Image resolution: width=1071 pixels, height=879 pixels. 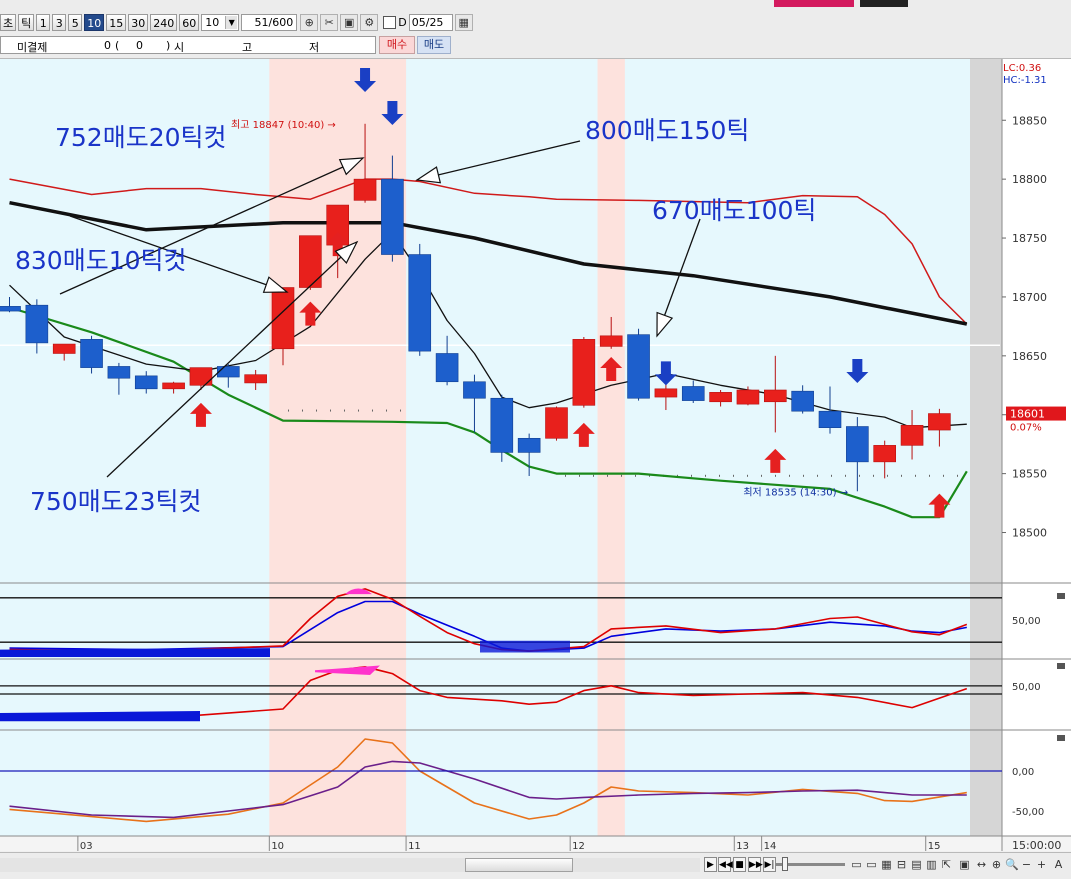 What do you see at coordinates (139, 45) in the screenshot?
I see `open-interest-change: 0` at bounding box center [139, 45].